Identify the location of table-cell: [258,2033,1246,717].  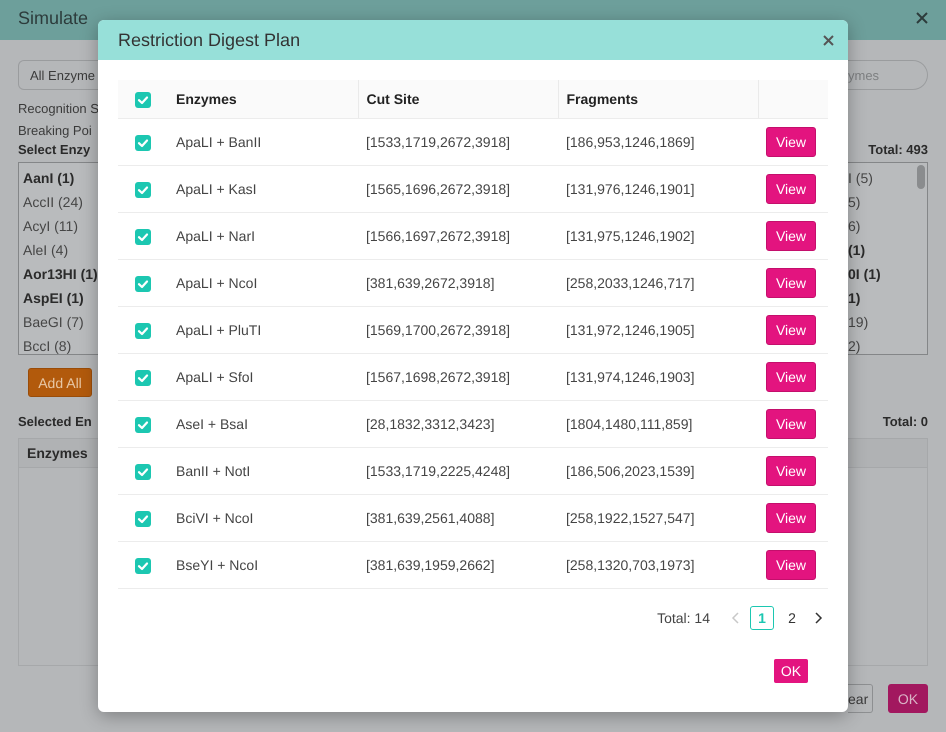
(630, 283).